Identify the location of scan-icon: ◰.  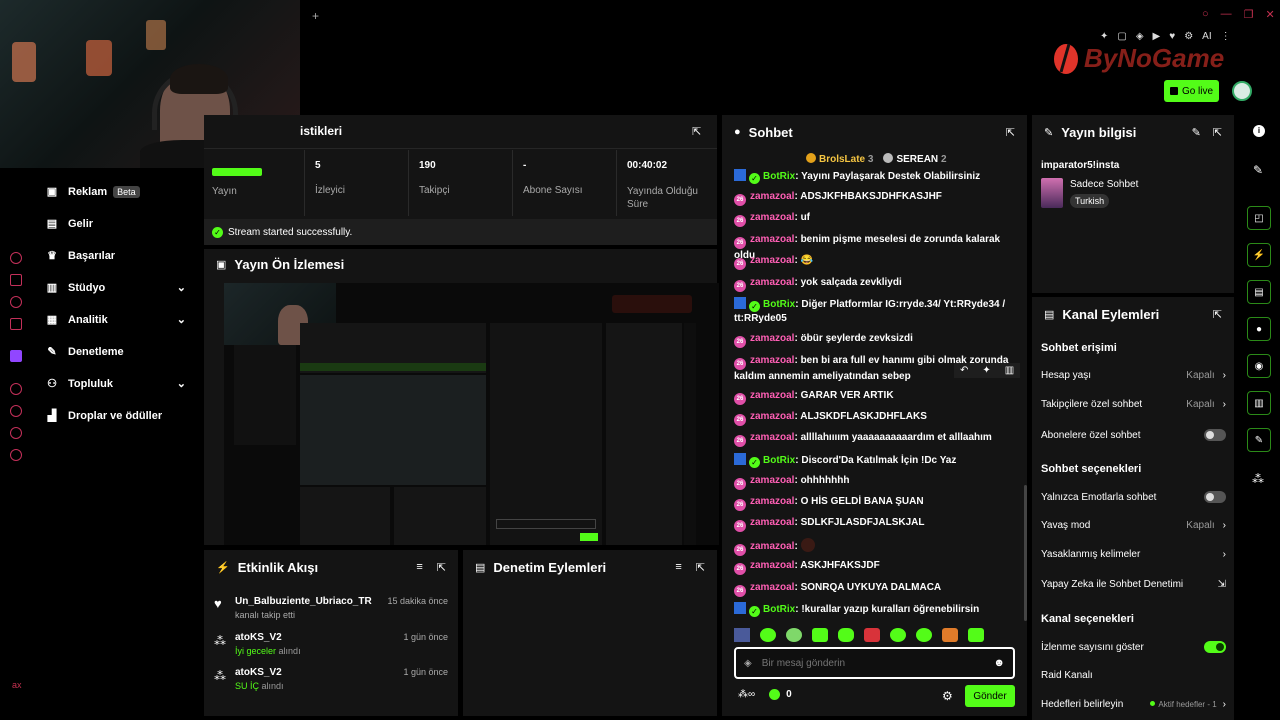
(1259, 218).